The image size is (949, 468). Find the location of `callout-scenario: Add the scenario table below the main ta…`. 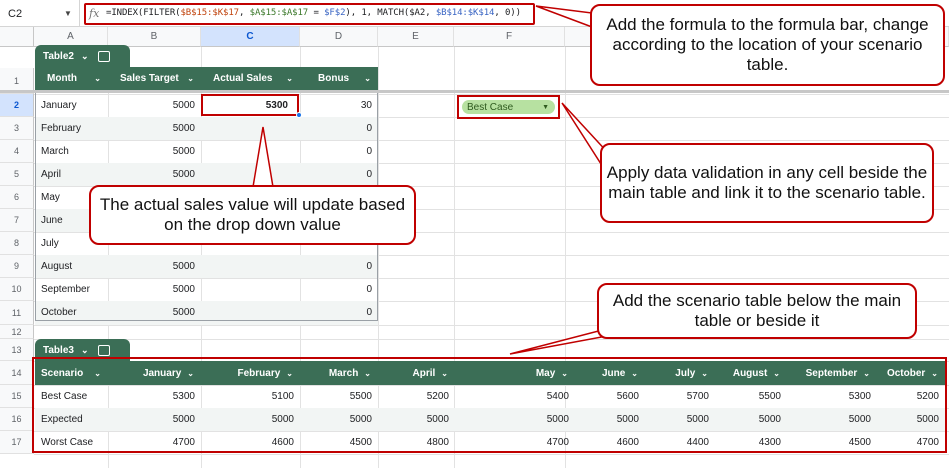

callout-scenario: Add the scenario table below the main ta… is located at coordinates (757, 311).